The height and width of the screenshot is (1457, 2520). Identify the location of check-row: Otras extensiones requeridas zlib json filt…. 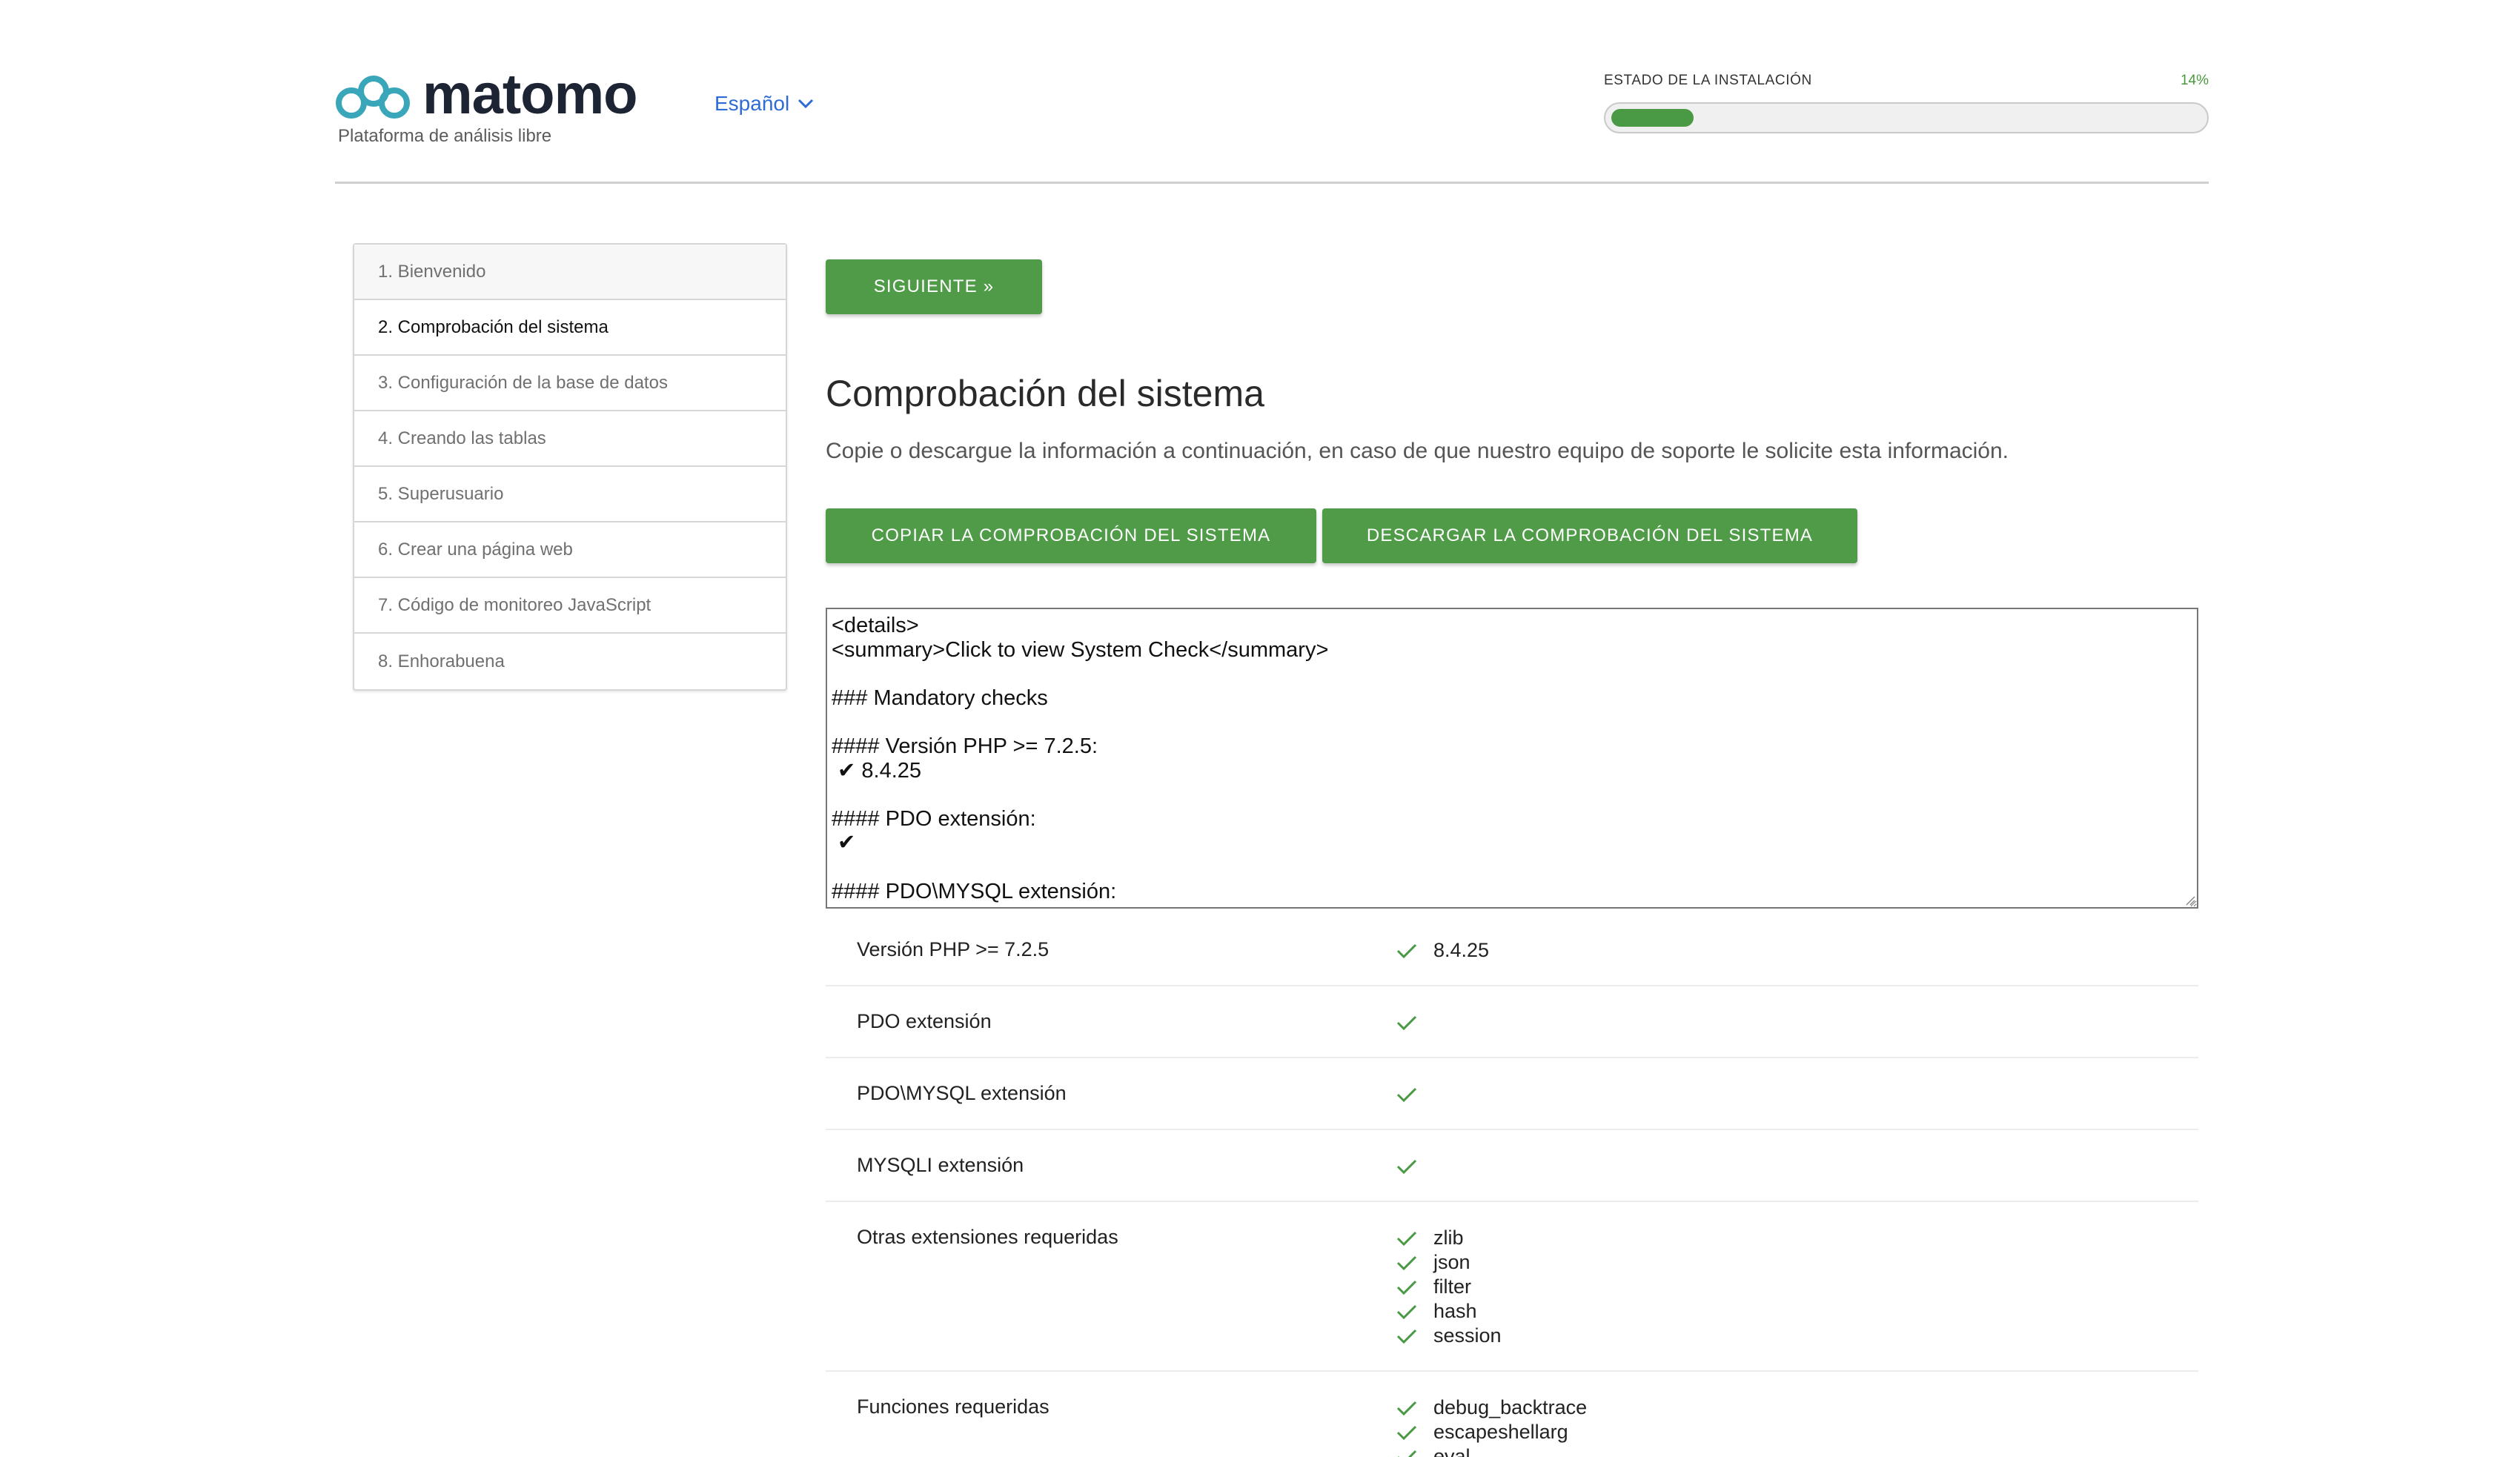
(1512, 1287).